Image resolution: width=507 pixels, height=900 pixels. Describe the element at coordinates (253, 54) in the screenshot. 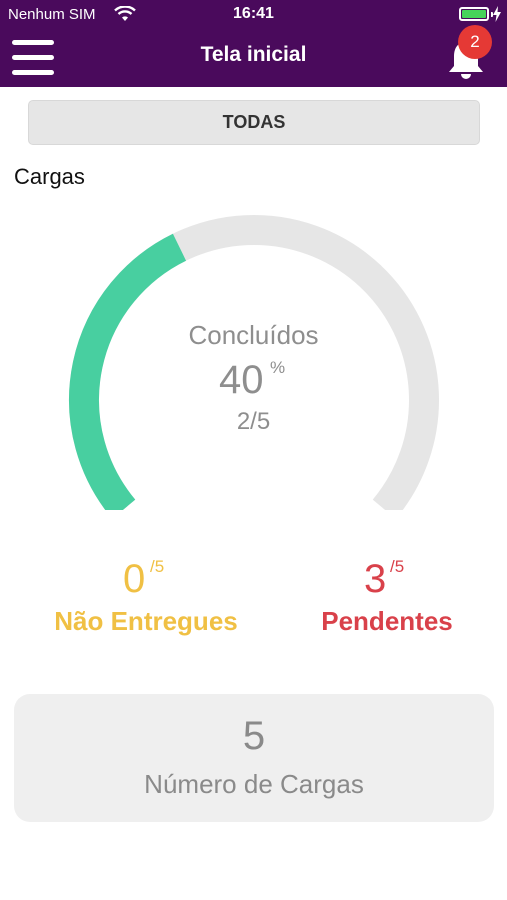

I see `page-title: Tela inicial` at that location.